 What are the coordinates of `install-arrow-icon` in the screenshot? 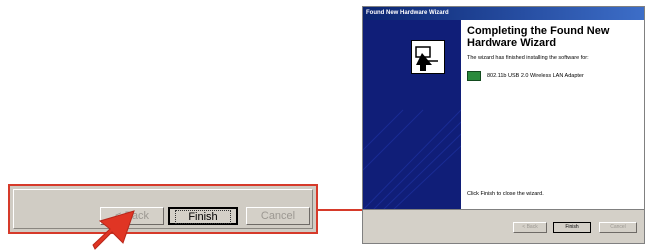 It's located at (426, 58).